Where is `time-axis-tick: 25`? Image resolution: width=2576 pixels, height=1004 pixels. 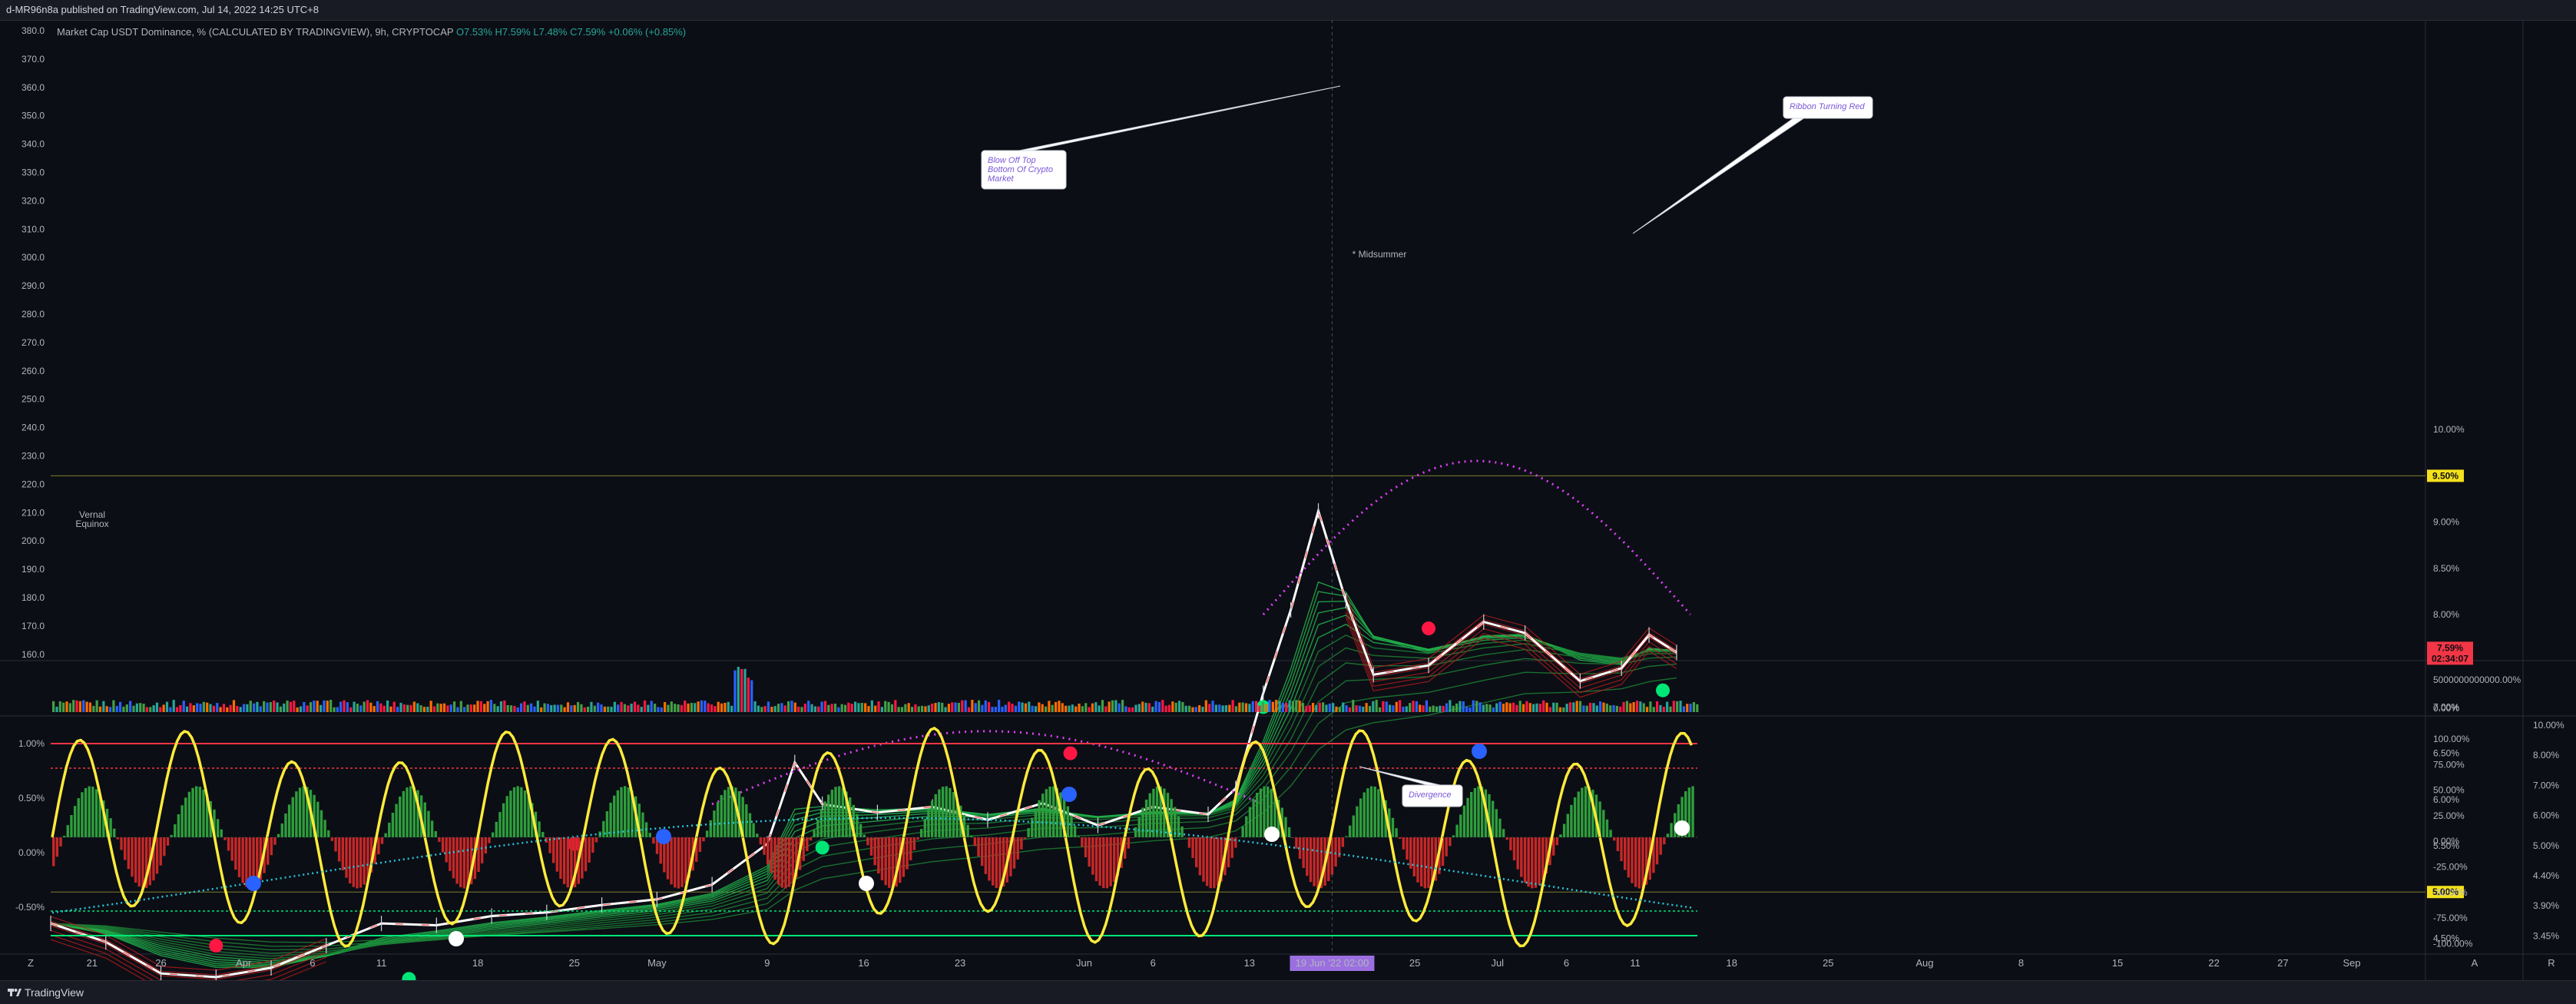 time-axis-tick: 25 is located at coordinates (574, 963).